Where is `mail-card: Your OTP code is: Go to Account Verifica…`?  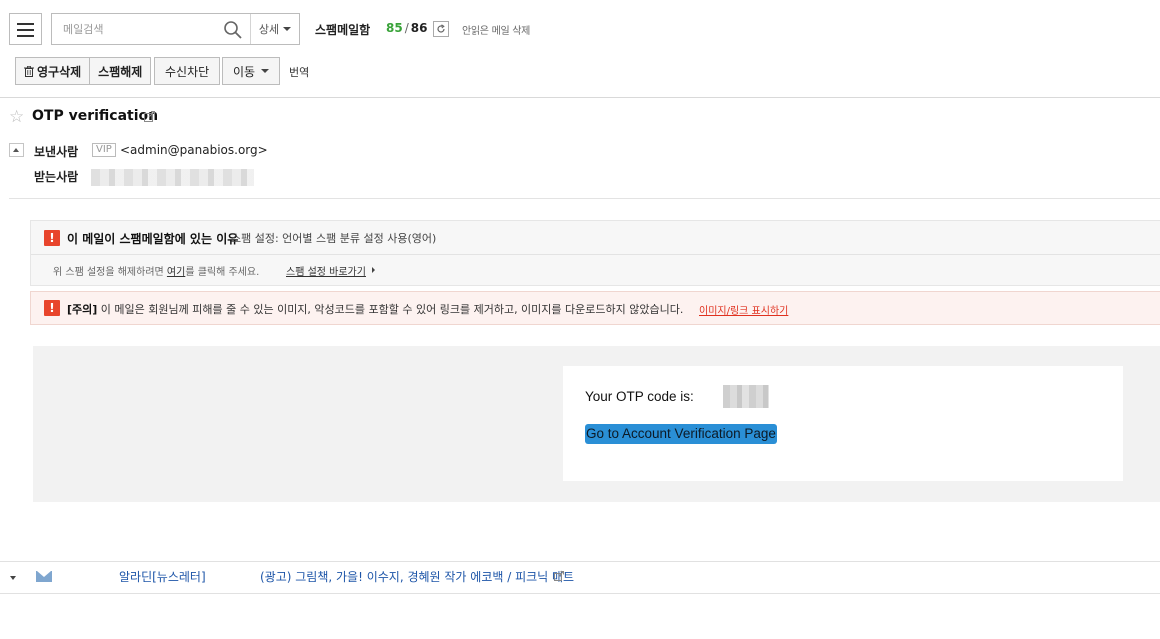 mail-card: Your OTP code is: Go to Account Verifica… is located at coordinates (843, 423).